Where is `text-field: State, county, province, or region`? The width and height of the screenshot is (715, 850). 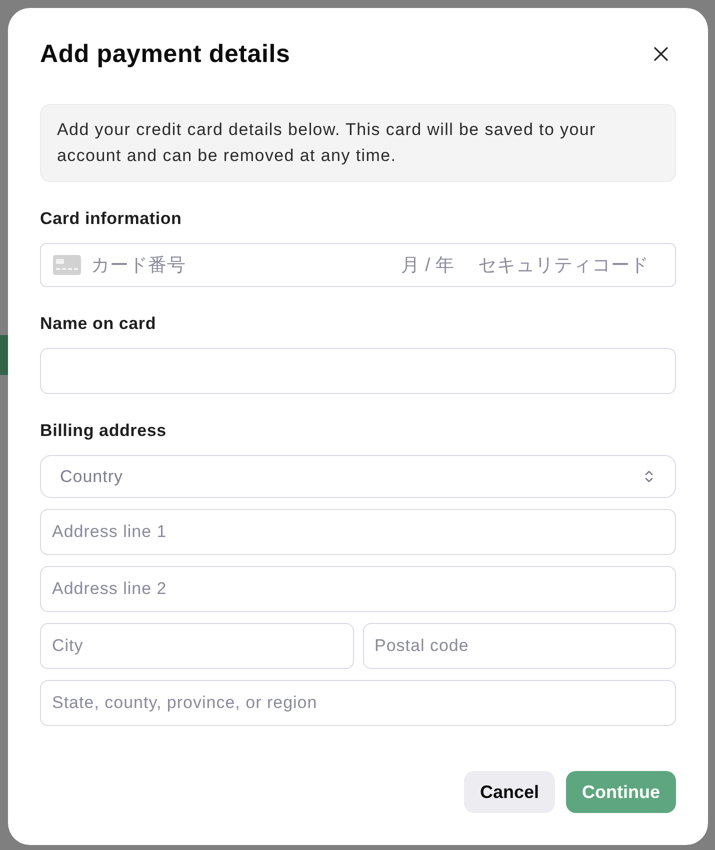
text-field: State, county, province, or region is located at coordinates (358, 703).